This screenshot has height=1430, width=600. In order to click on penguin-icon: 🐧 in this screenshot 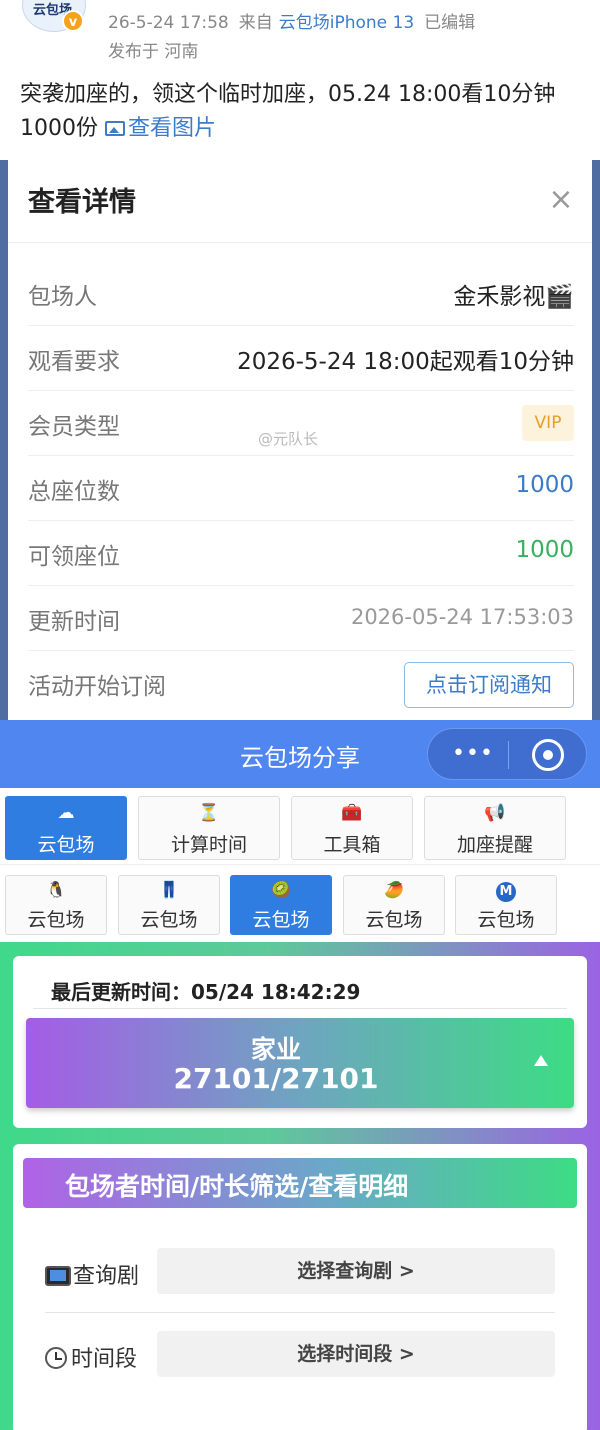, I will do `click(56, 889)`.